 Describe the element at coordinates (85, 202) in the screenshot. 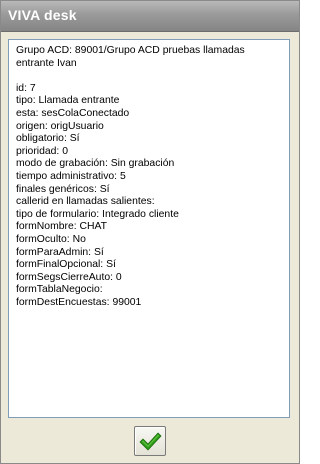

I see `field-callerid: callerid en llamadas salientes:` at that location.